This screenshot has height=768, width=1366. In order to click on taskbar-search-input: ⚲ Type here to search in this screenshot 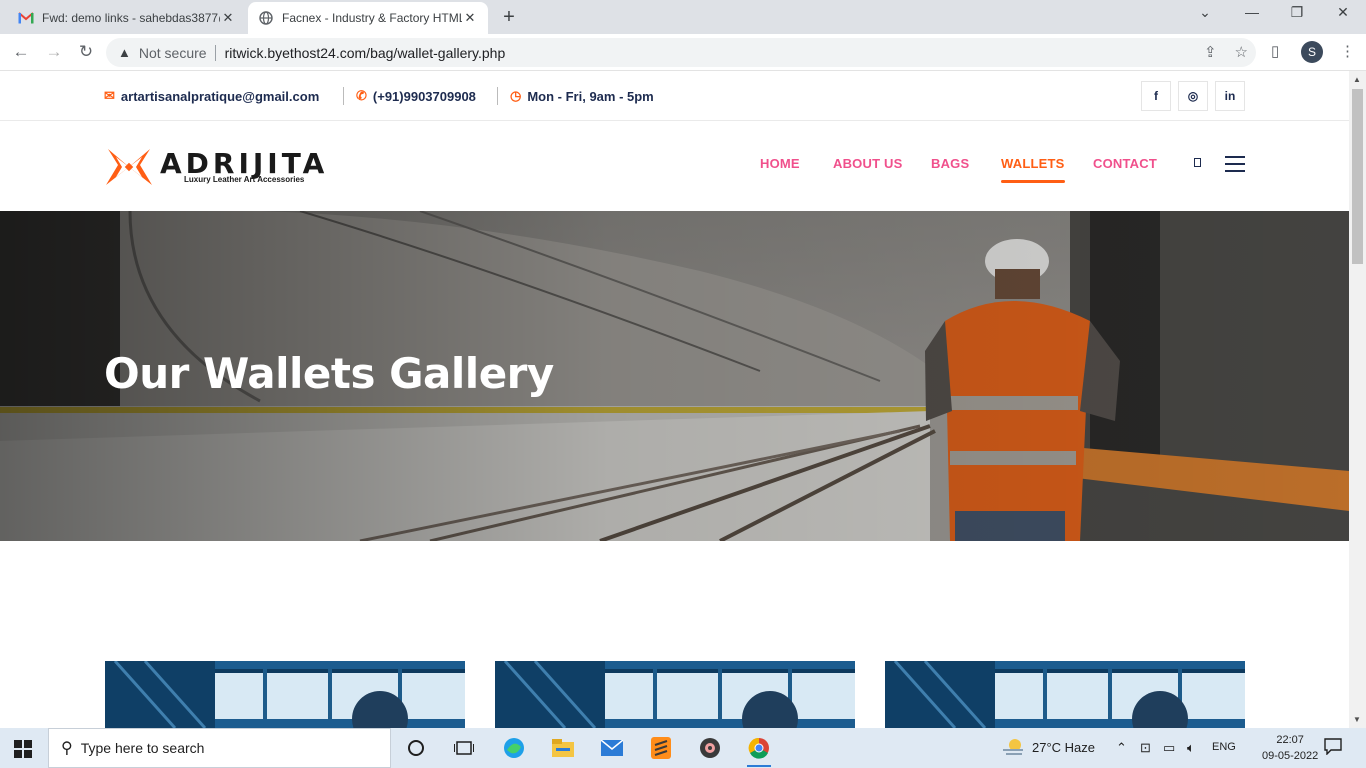, I will do `click(219, 748)`.